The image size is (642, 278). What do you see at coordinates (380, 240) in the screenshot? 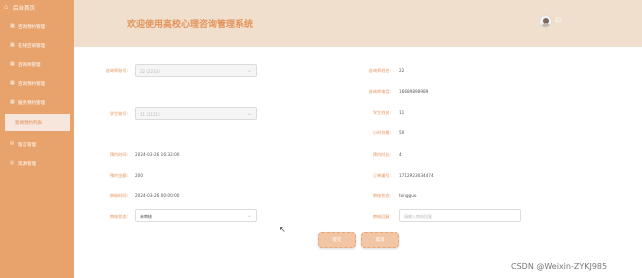
I see `cancel-button: 取消` at bounding box center [380, 240].